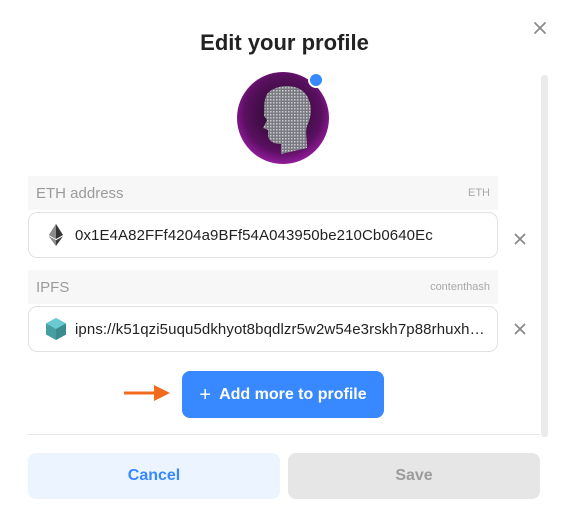 The image size is (569, 529). What do you see at coordinates (56, 329) in the screenshot?
I see `ipfs-cube-icon` at bounding box center [56, 329].